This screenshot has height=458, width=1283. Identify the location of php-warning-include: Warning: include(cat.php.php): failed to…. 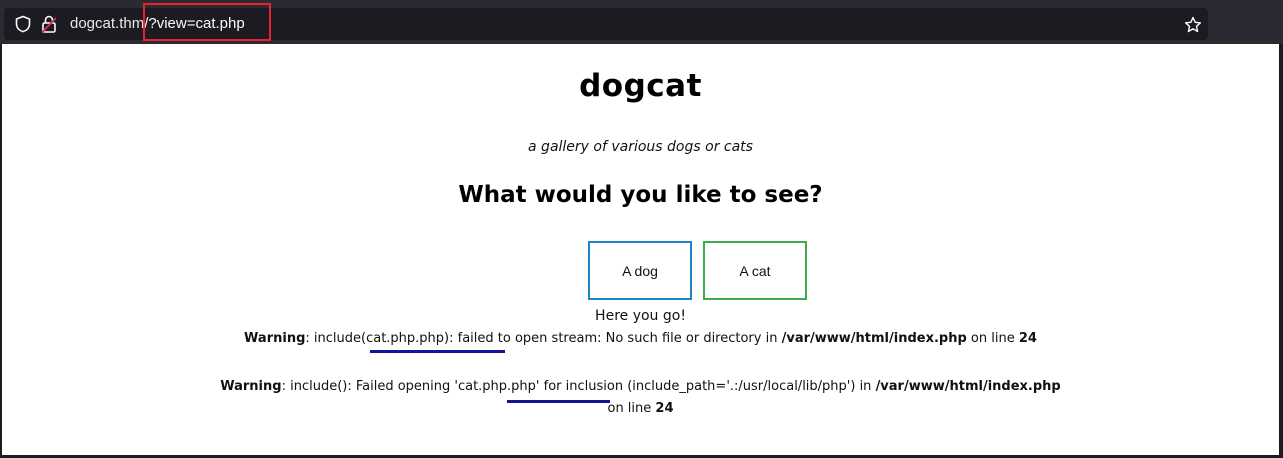
(640, 339).